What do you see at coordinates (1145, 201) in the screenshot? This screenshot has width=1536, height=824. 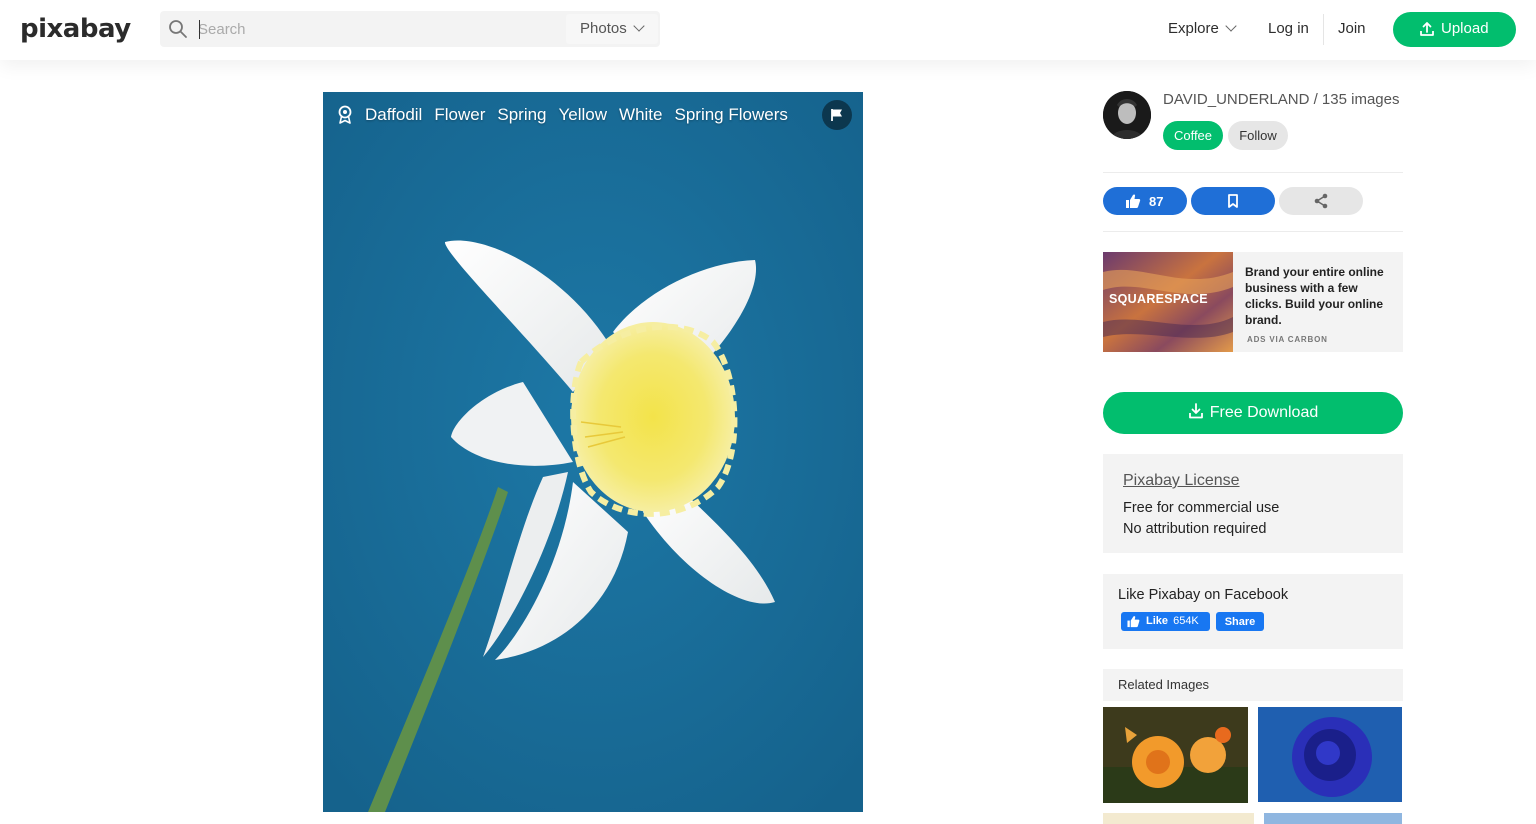 I see `like-button: 87` at bounding box center [1145, 201].